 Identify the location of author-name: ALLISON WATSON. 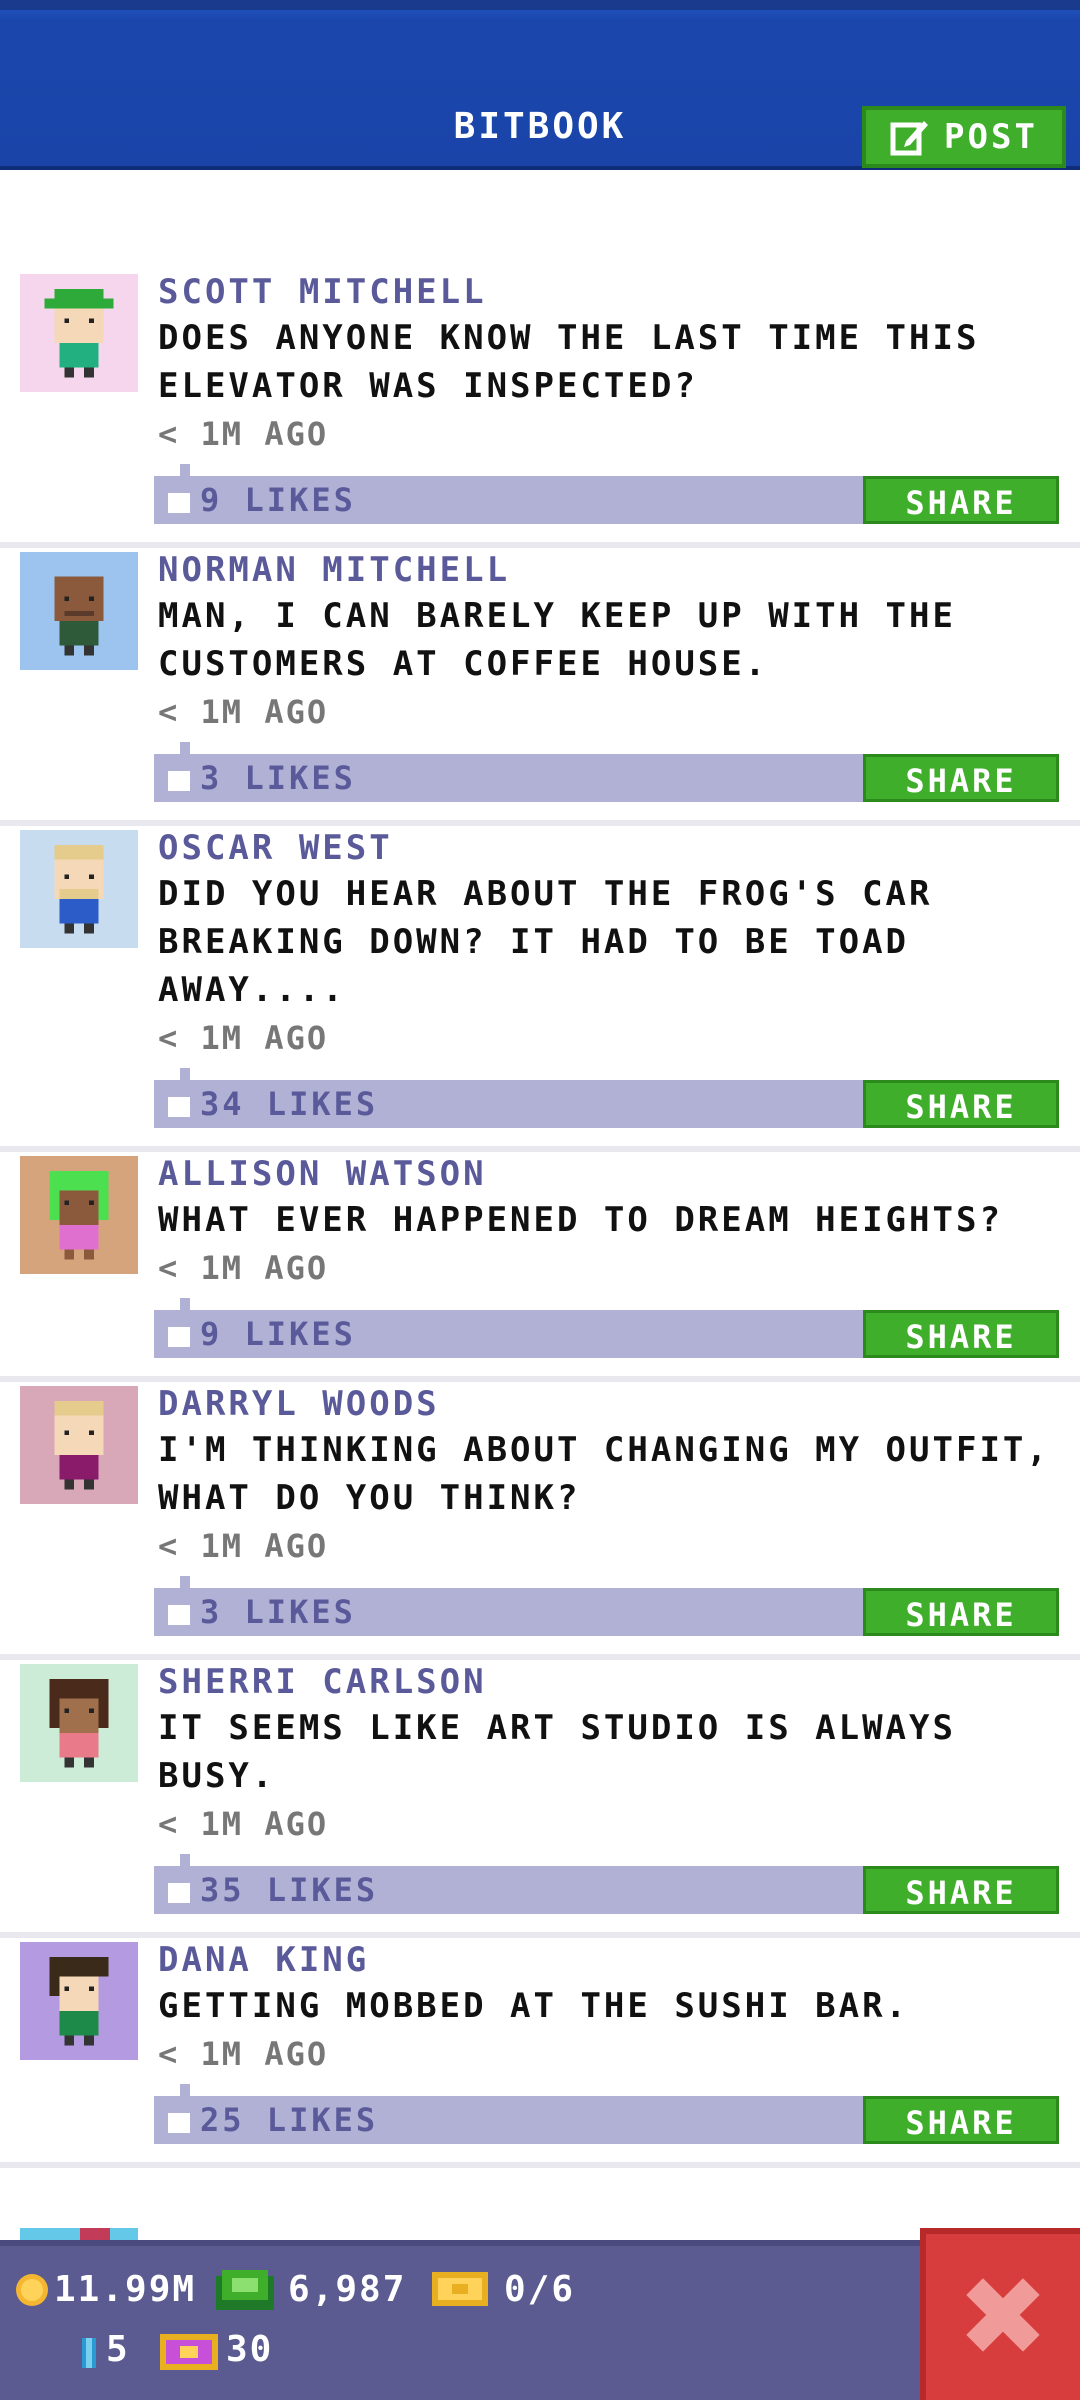
(619, 1174).